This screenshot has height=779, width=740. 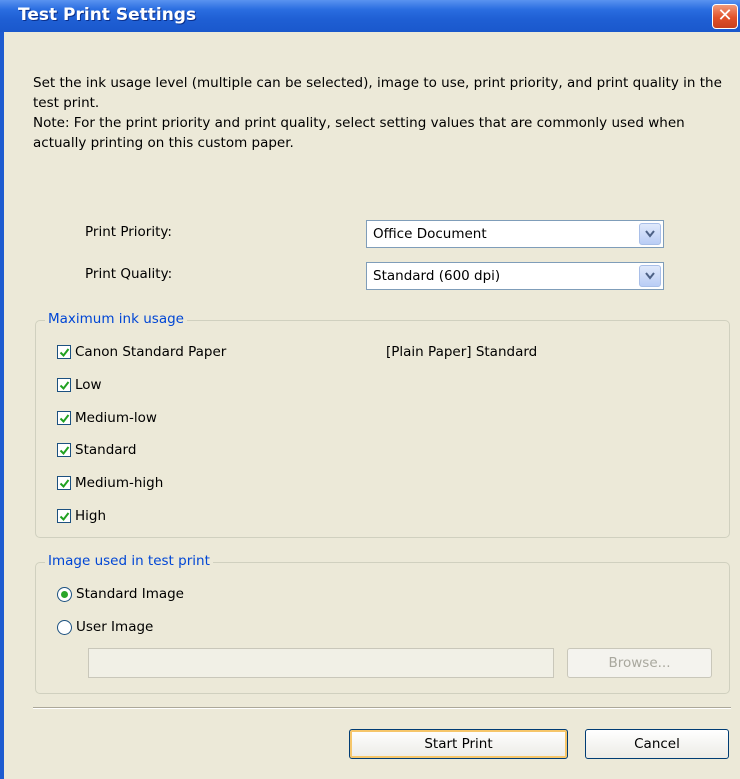 What do you see at coordinates (382, 708) in the screenshot?
I see `divider` at bounding box center [382, 708].